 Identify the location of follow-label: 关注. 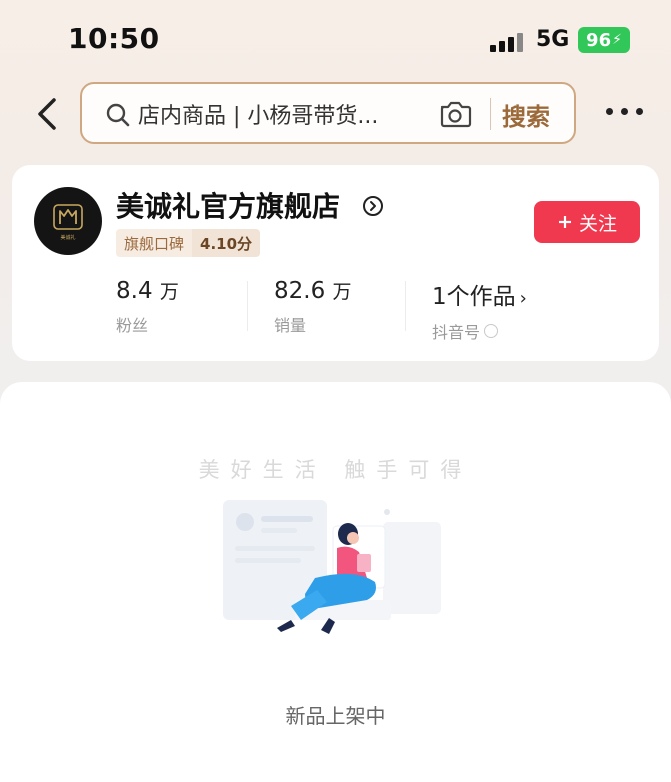
(597, 223).